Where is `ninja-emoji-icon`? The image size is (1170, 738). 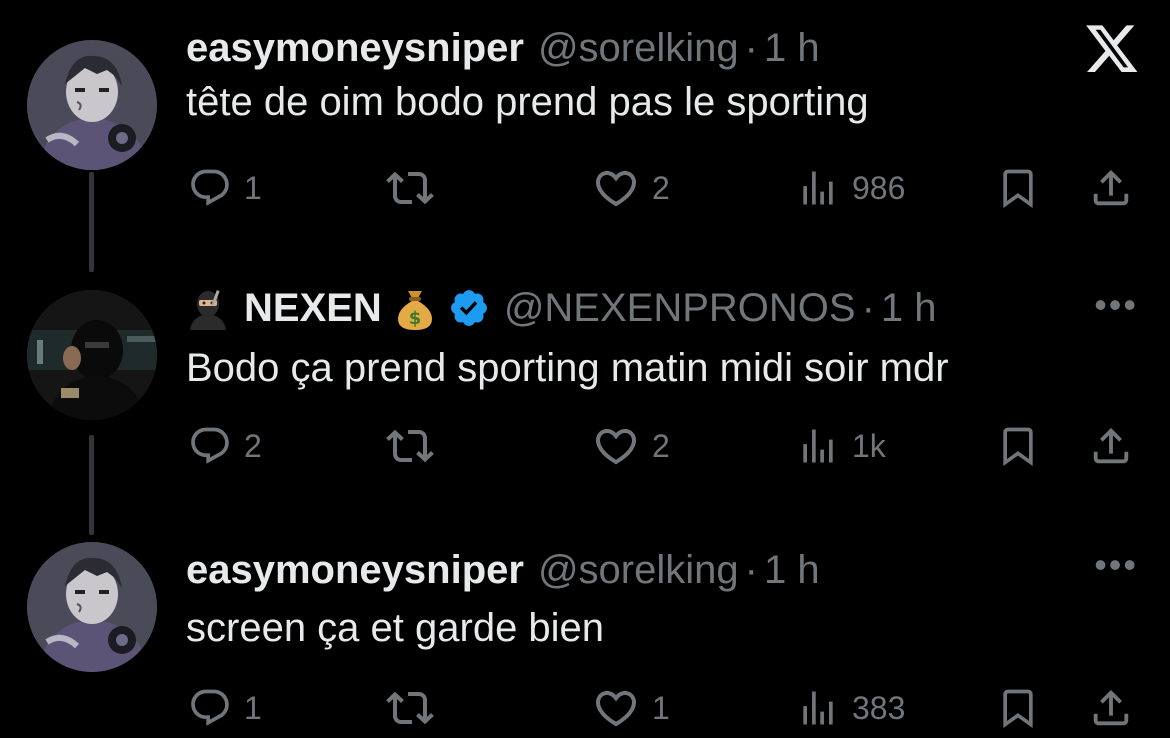
ninja-emoji-icon is located at coordinates (208, 308).